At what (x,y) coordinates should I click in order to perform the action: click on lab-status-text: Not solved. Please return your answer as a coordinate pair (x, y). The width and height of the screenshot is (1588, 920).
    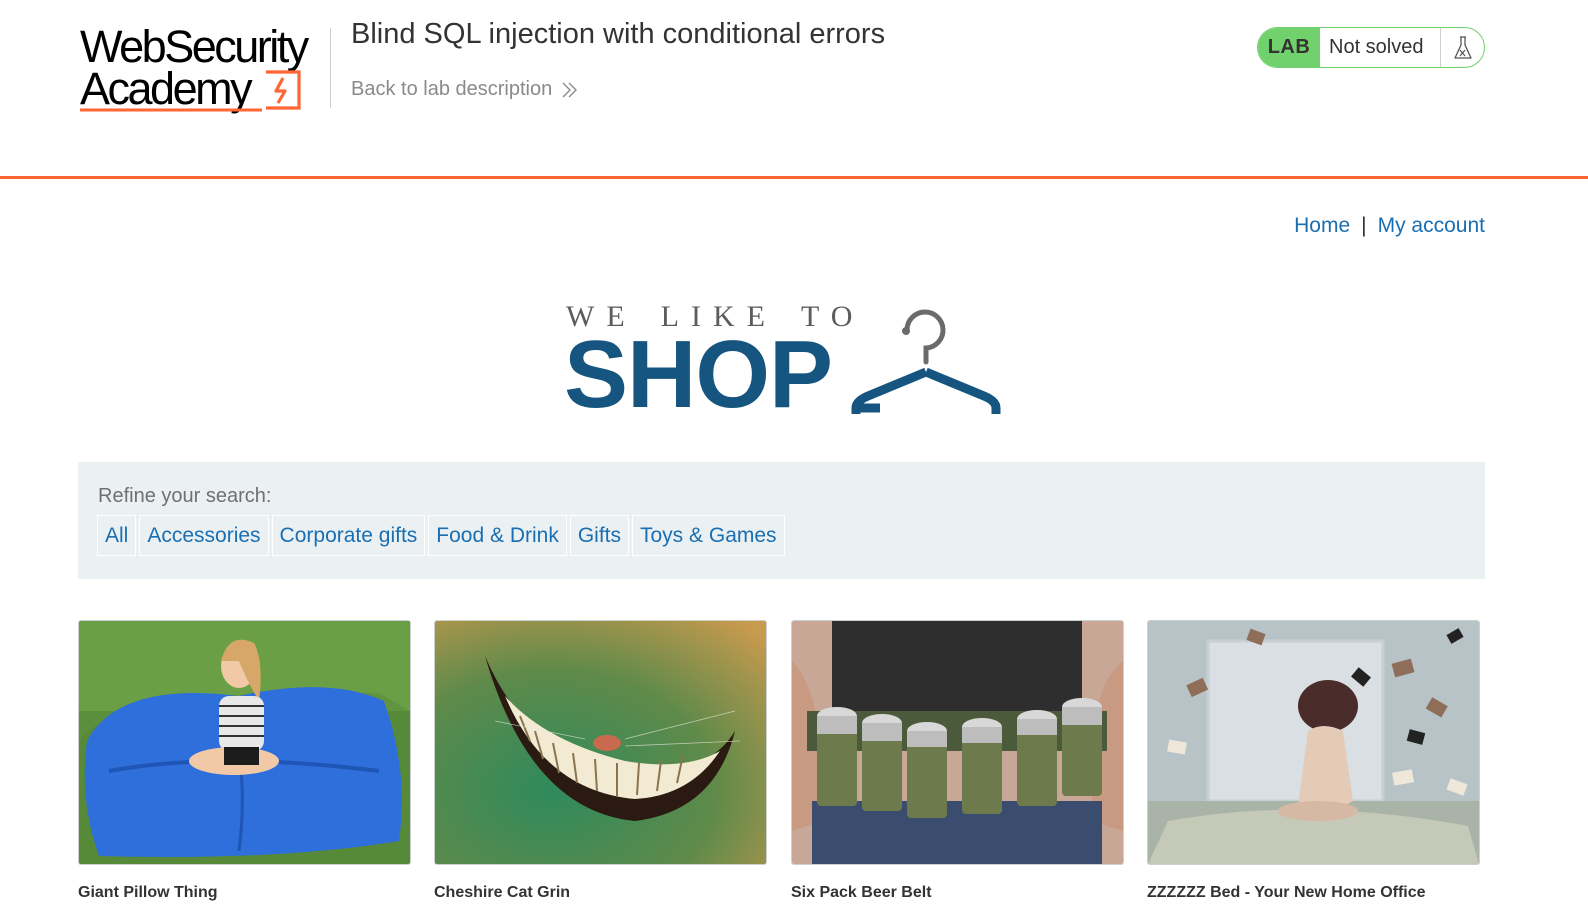
    Looking at the image, I should click on (1380, 47).